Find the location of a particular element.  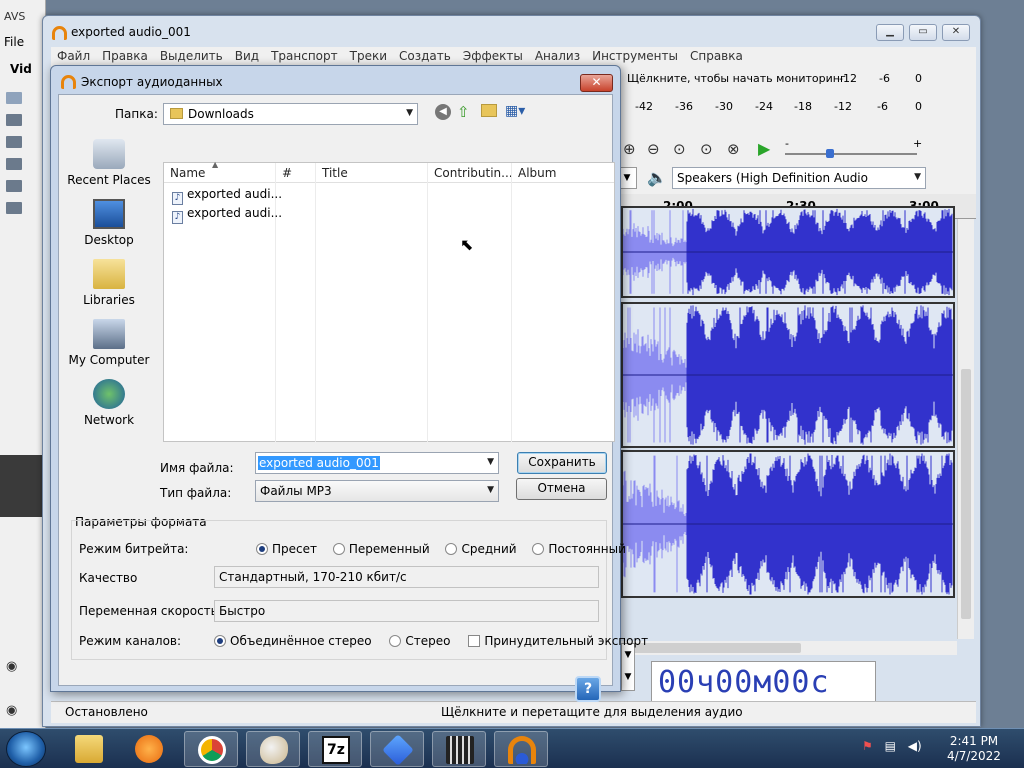

variable-speed-dropdown: Быстро is located at coordinates (406, 611).